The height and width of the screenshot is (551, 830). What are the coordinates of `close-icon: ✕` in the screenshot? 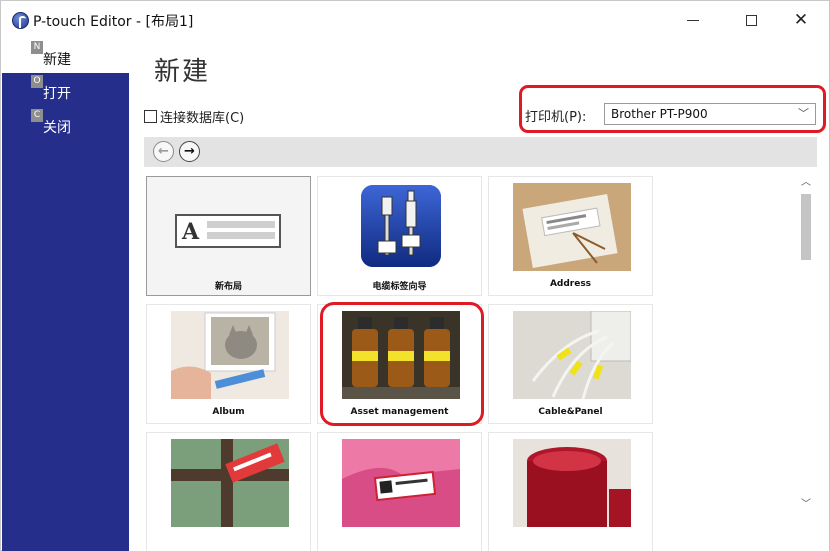 It's located at (801, 20).